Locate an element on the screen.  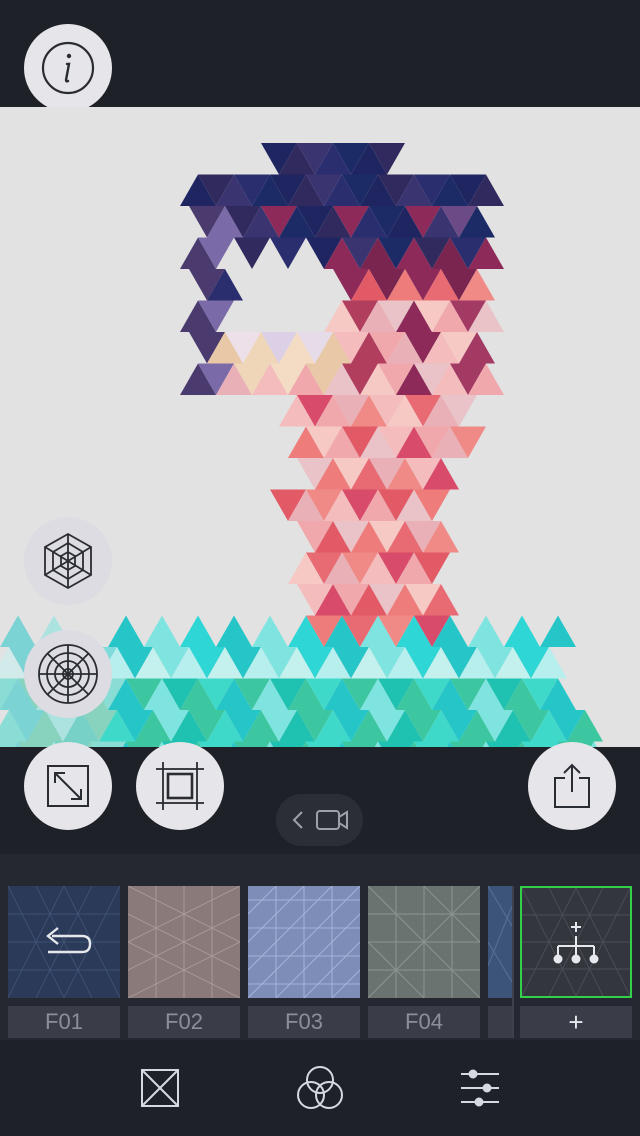
filter-label-f04: F04 is located at coordinates (424, 1022).